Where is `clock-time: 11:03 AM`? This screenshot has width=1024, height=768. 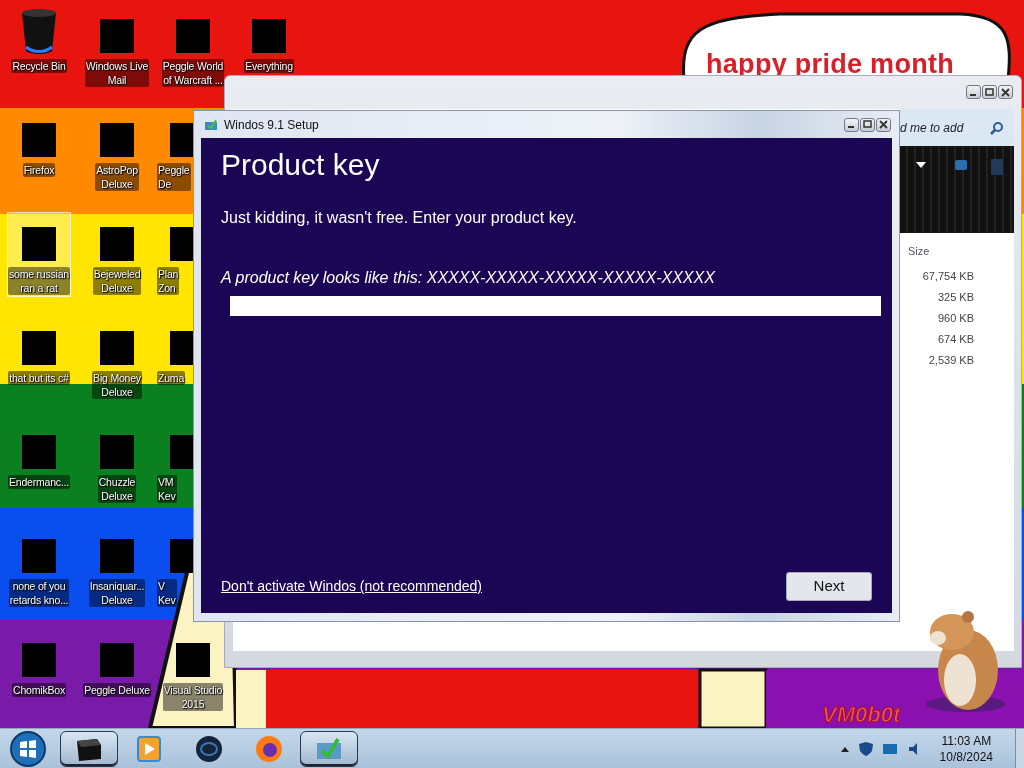 clock-time: 11:03 AM is located at coordinates (966, 740).